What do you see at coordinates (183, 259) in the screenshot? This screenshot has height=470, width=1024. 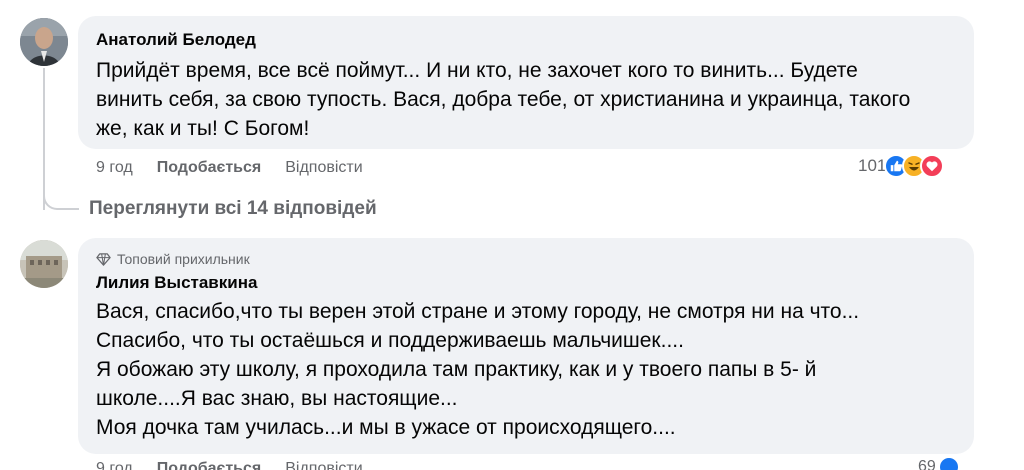 I see `badge-label: Топовий прихильник` at bounding box center [183, 259].